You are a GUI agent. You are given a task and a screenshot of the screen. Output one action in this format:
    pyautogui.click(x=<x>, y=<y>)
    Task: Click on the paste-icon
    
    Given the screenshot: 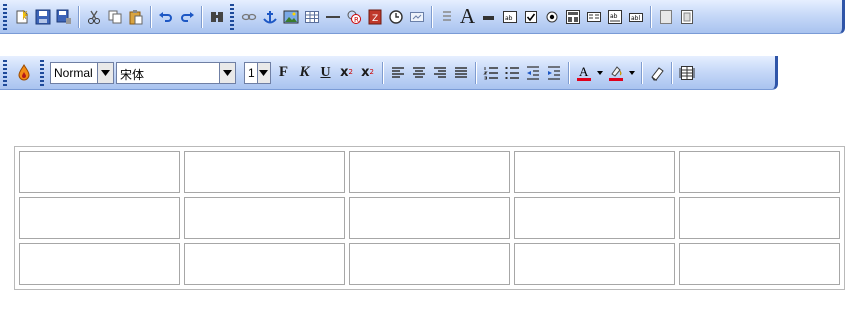 What is the action you would take?
    pyautogui.click(x=135, y=17)
    